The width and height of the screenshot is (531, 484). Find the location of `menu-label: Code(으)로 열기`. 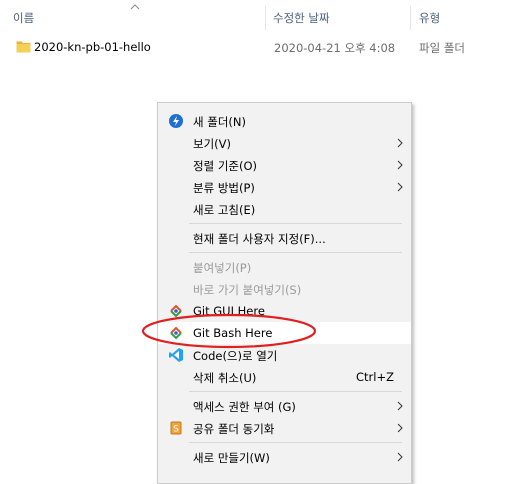

menu-label: Code(으)로 열기 is located at coordinates (235, 356).